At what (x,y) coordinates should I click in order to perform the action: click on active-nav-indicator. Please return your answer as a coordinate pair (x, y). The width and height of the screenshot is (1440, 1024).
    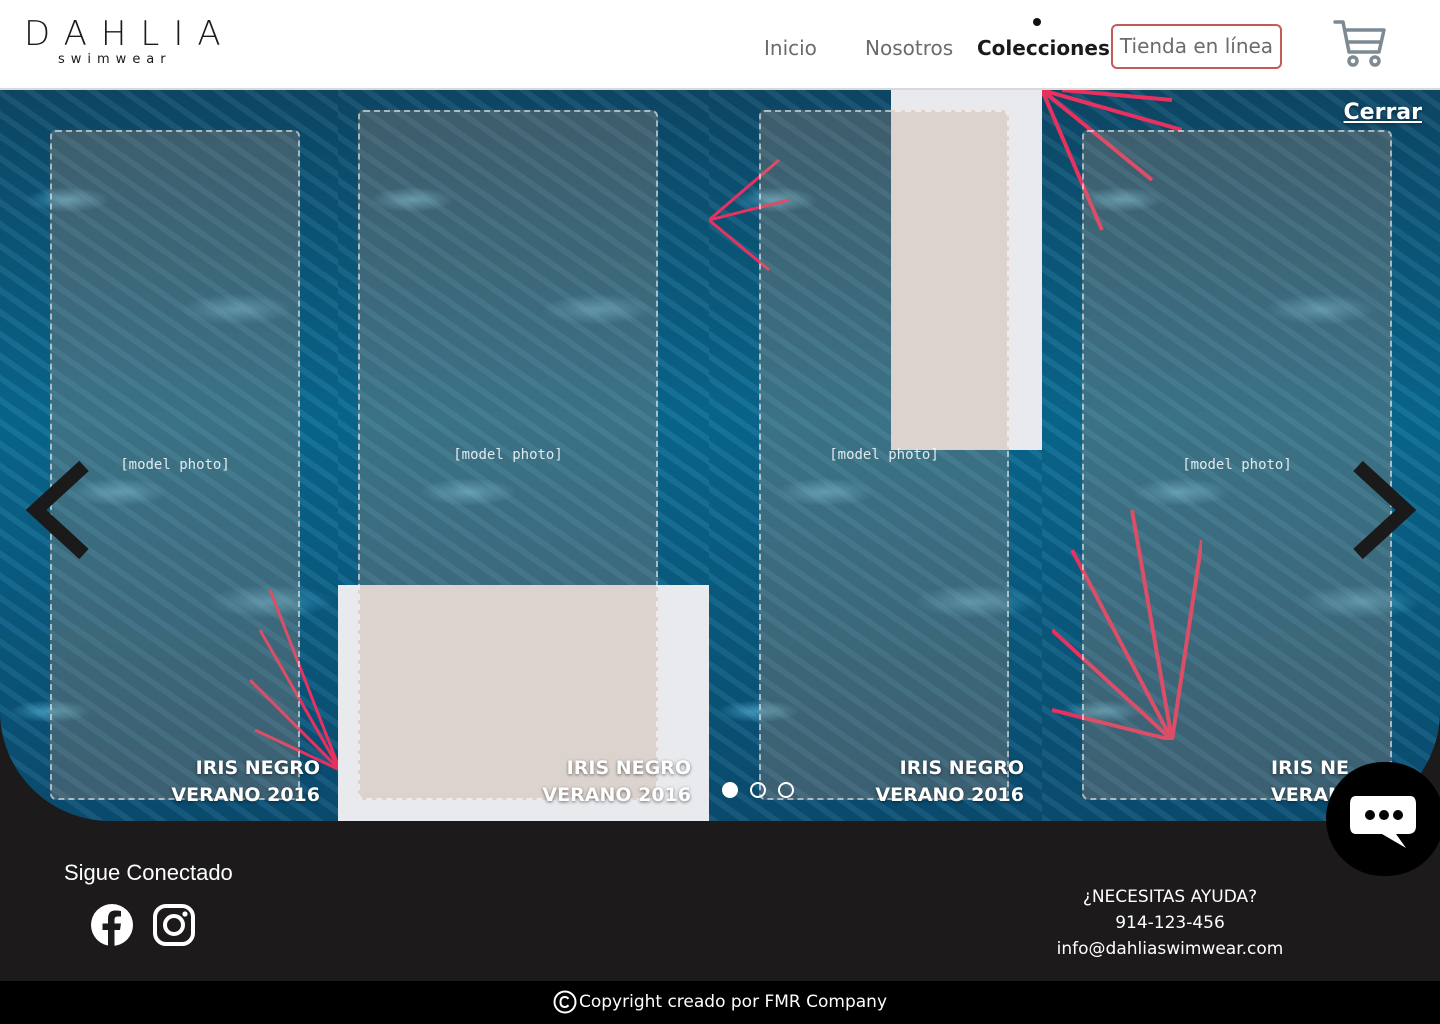
    Looking at the image, I should click on (1037, 22).